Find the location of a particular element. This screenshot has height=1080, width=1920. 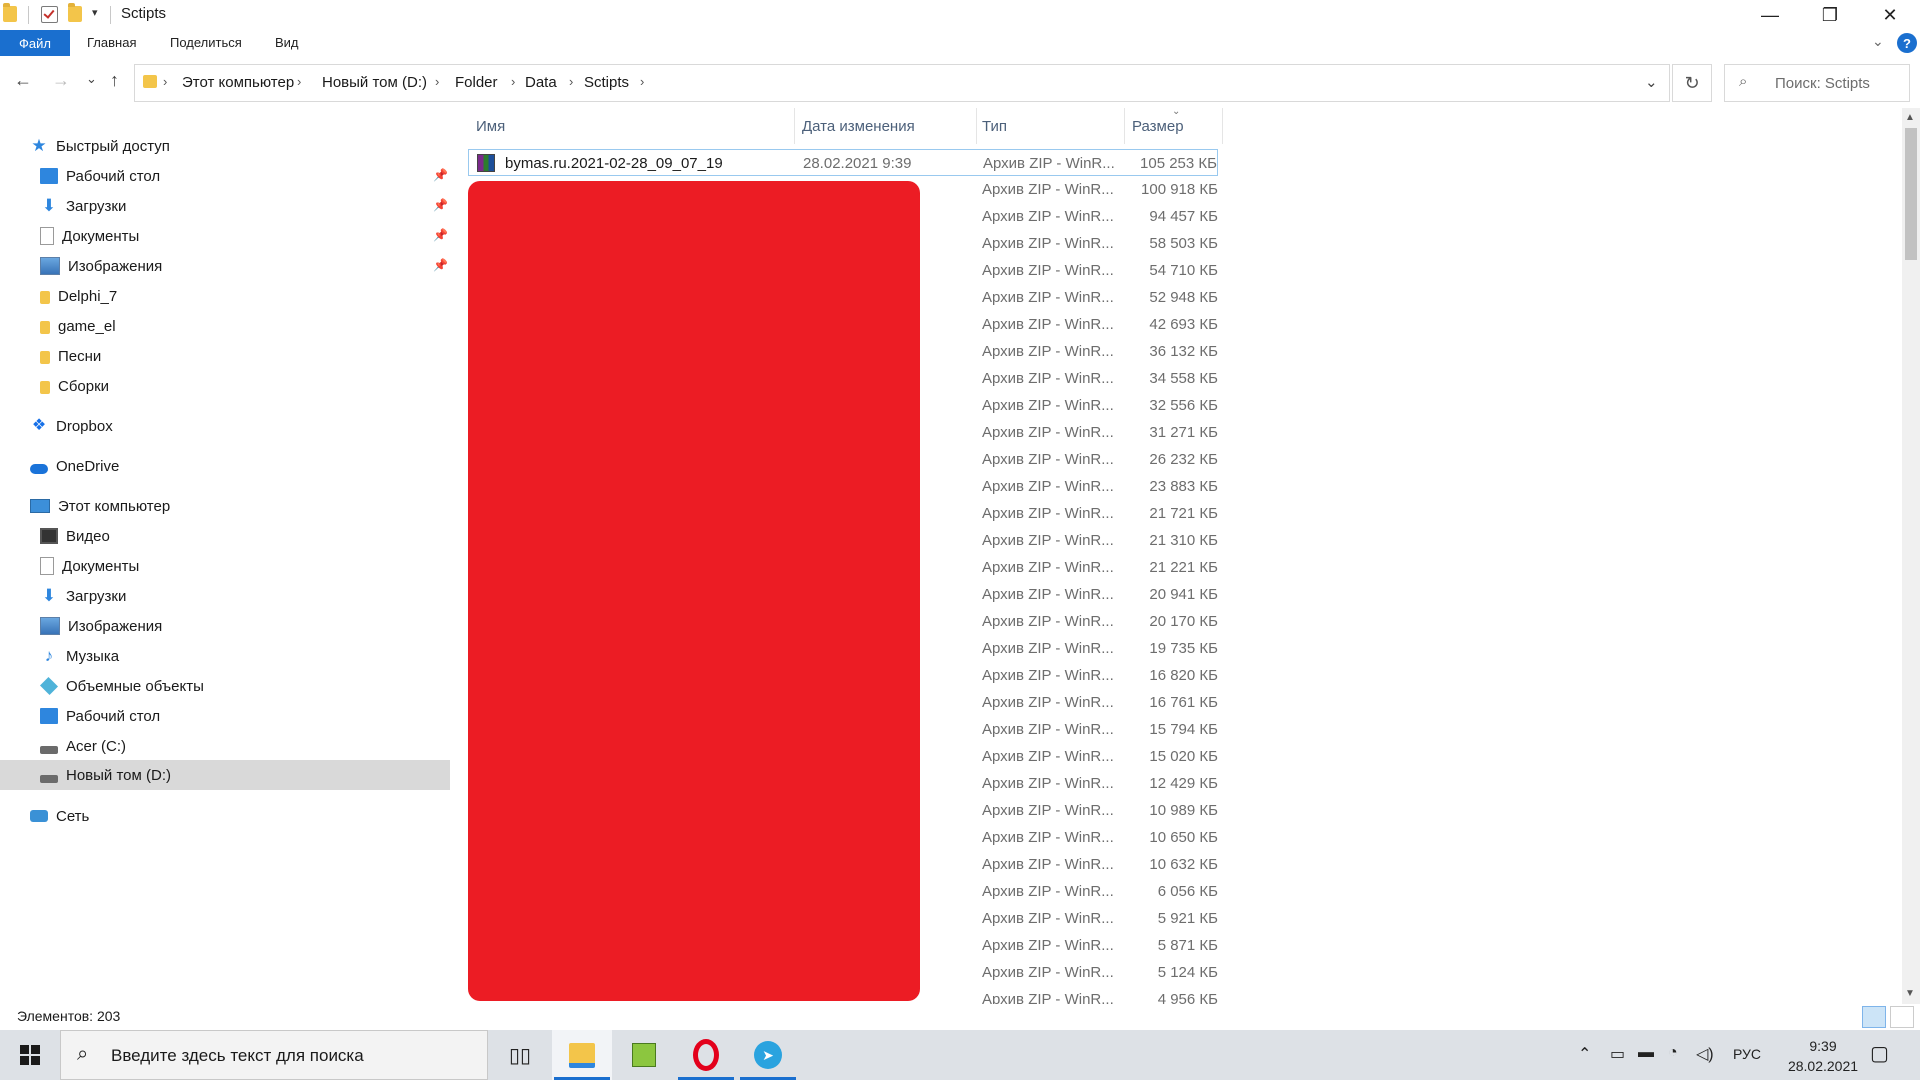

file-size: 16 820 КБ is located at coordinates (1183, 675).